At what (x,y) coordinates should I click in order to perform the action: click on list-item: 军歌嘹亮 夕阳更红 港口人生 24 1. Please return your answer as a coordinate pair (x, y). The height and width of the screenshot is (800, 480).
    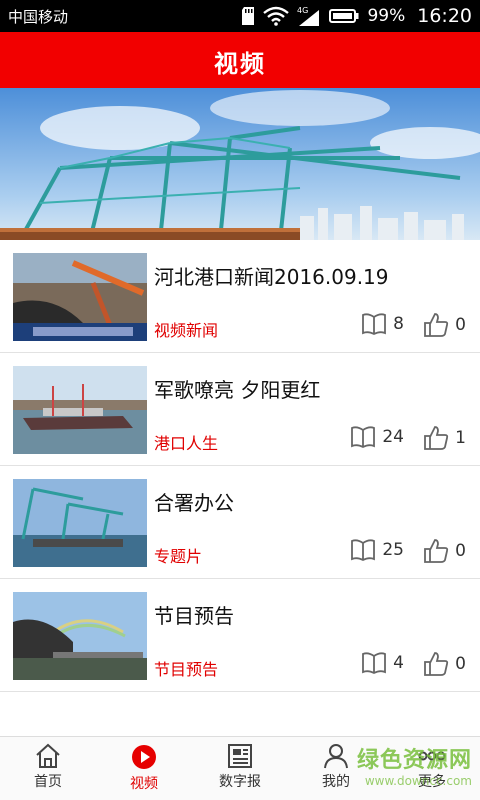
    Looking at the image, I should click on (240, 409).